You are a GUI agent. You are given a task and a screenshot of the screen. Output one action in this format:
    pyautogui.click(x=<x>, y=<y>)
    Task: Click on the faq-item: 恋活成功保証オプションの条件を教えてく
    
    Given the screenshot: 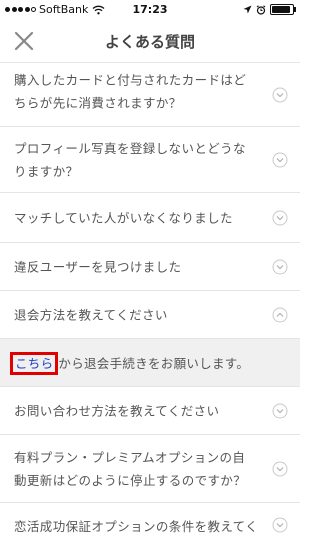 What is the action you would take?
    pyautogui.click(x=150, y=527)
    